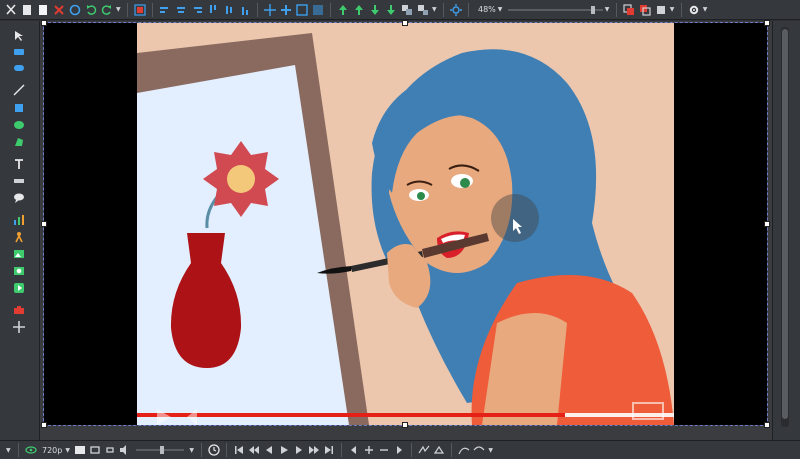 The height and width of the screenshot is (459, 800). I want to click on move-tool-icon, so click(19, 327).